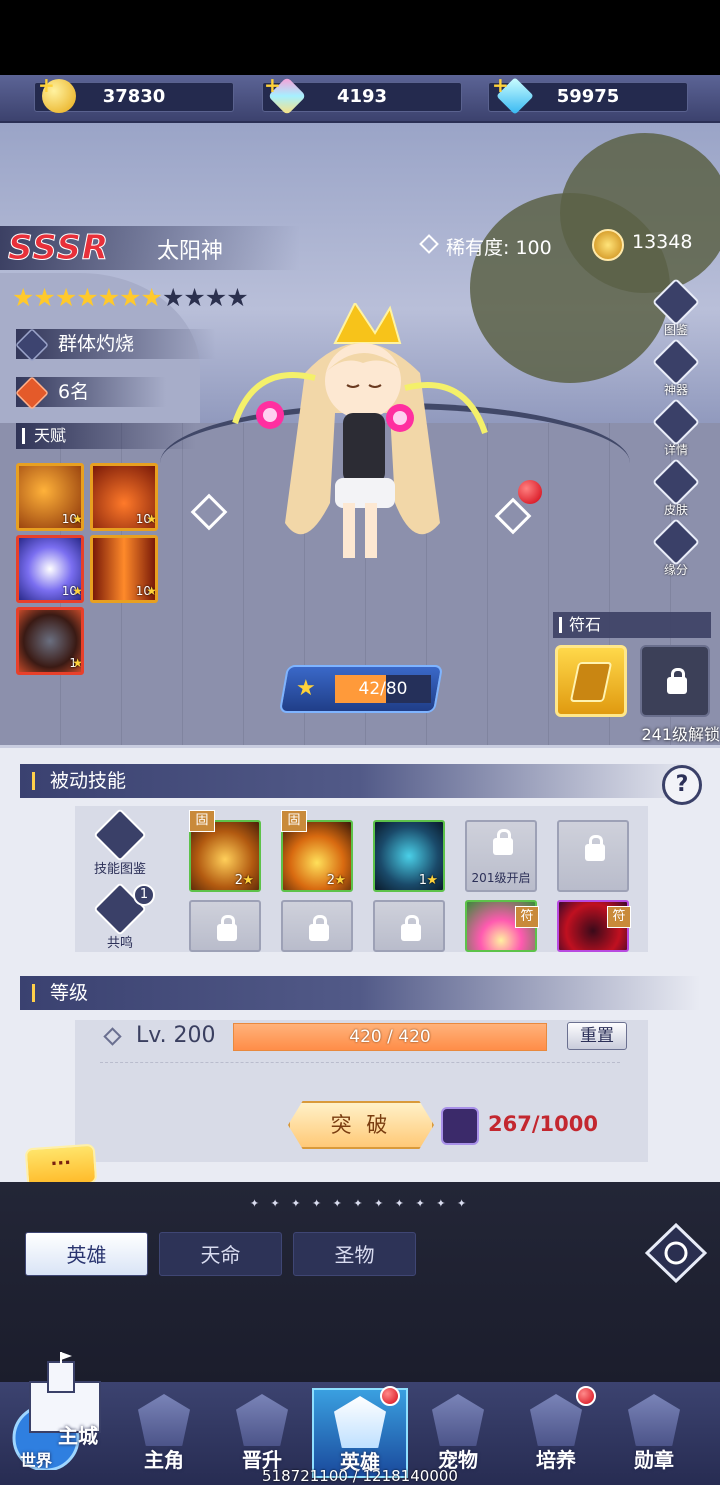  Describe the element at coordinates (164, 1433) in the screenshot. I see `nav-protagonist: 主角` at that location.